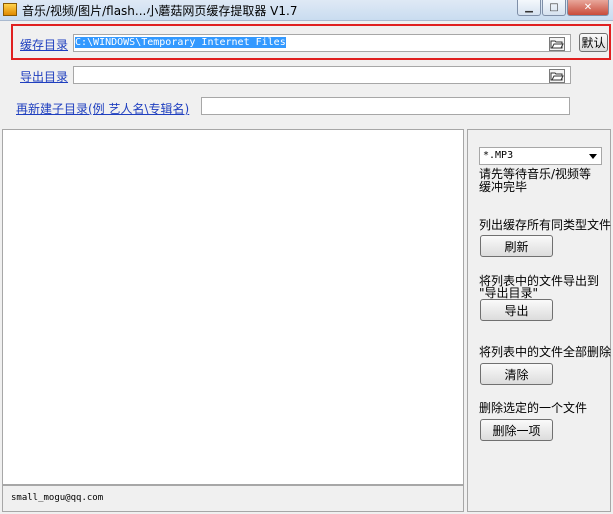  I want to click on minimize-button: ▁, so click(529, 8).